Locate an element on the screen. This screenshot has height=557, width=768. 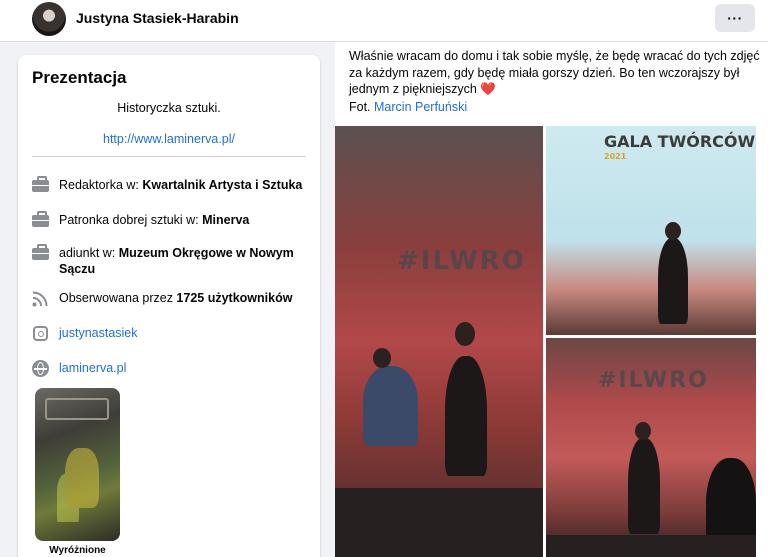
credit-prefix: Fot. is located at coordinates (362, 107).